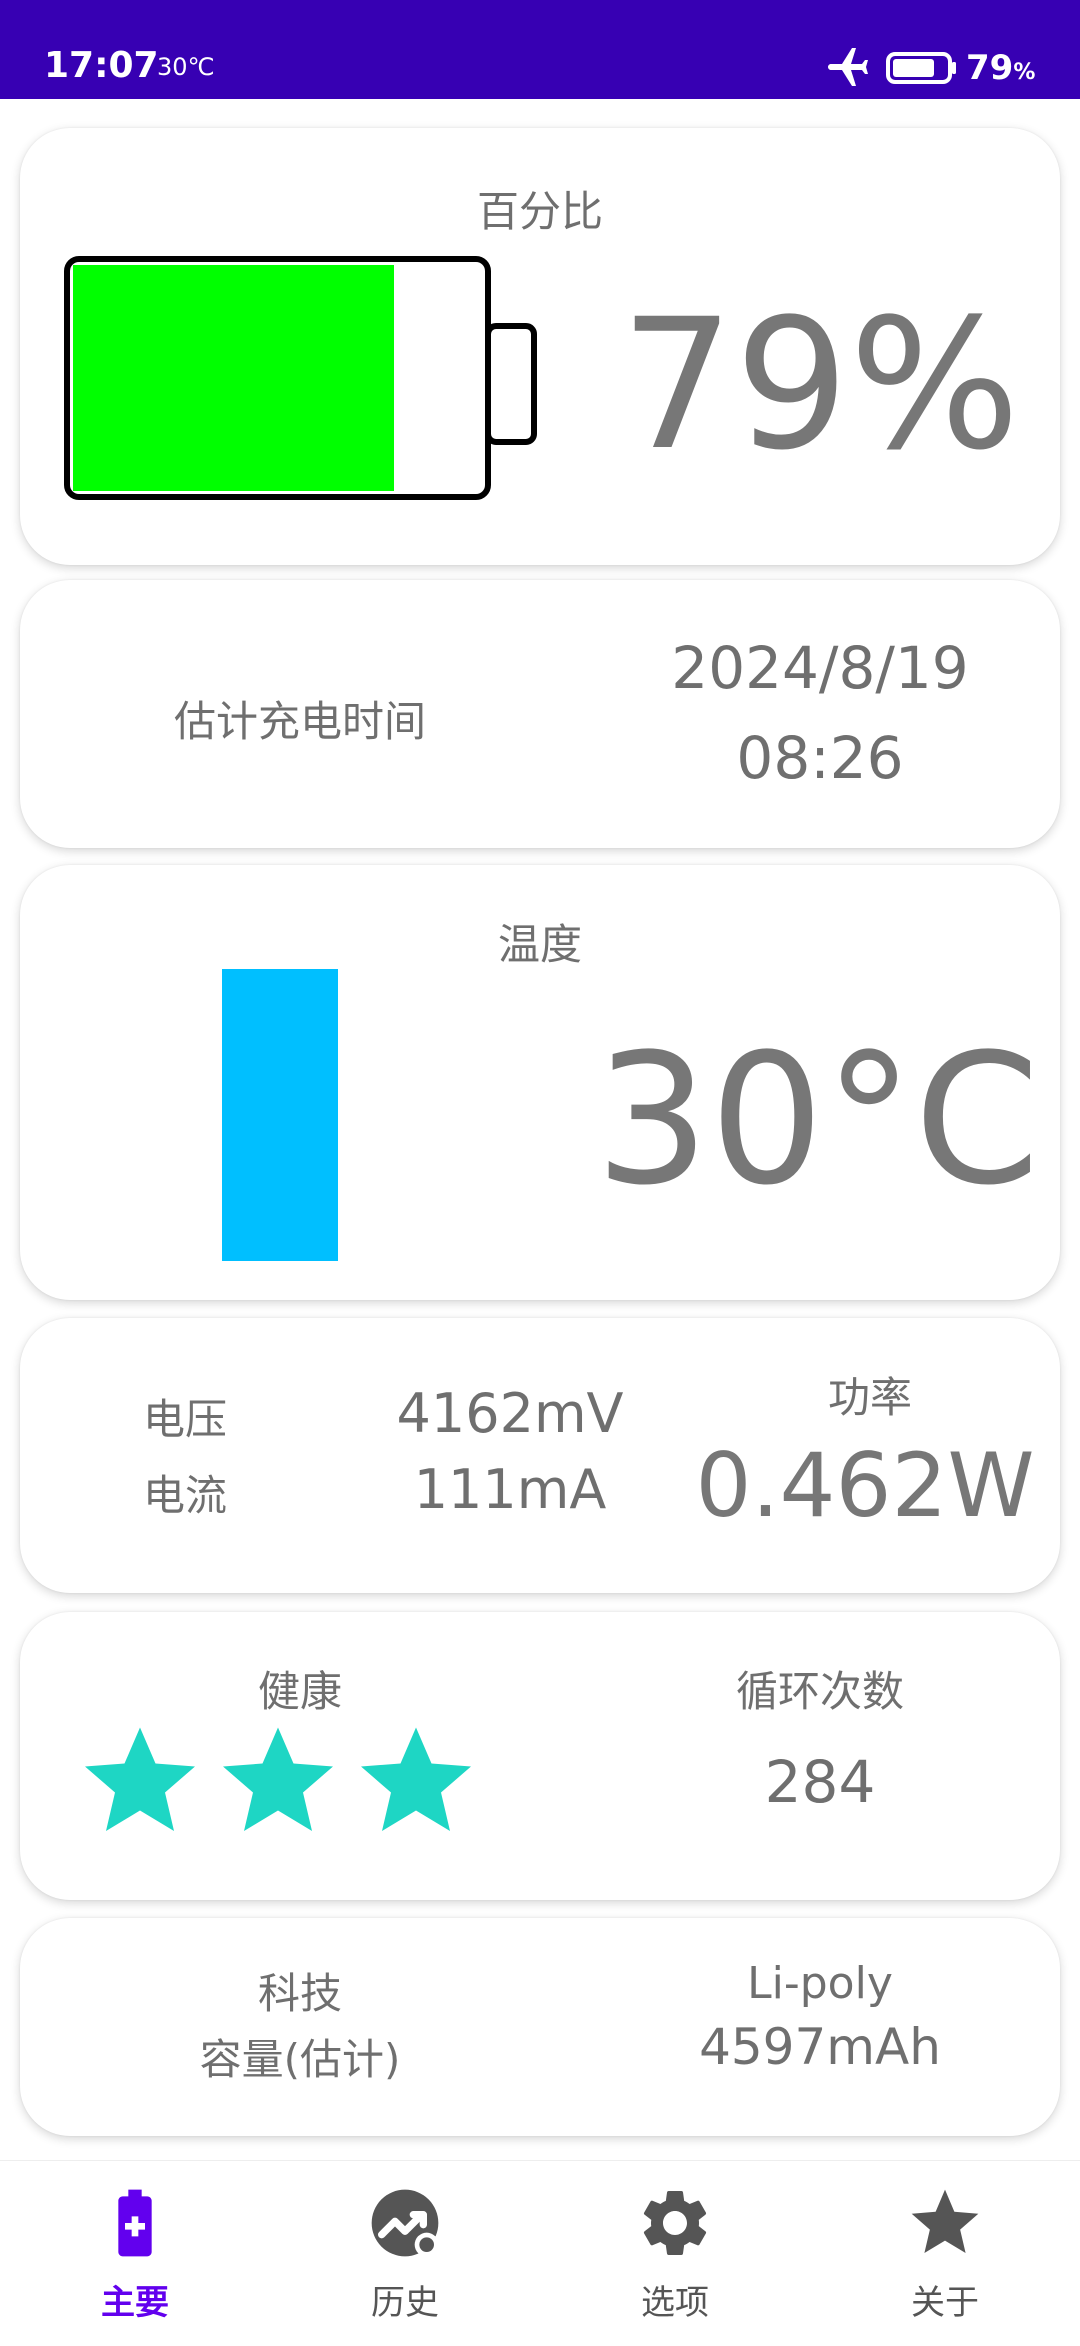 This screenshot has width=1080, height=2346. I want to click on power-card: 电压 4162mV 电流 111mA 功率 0.462W, so click(540, 1455).